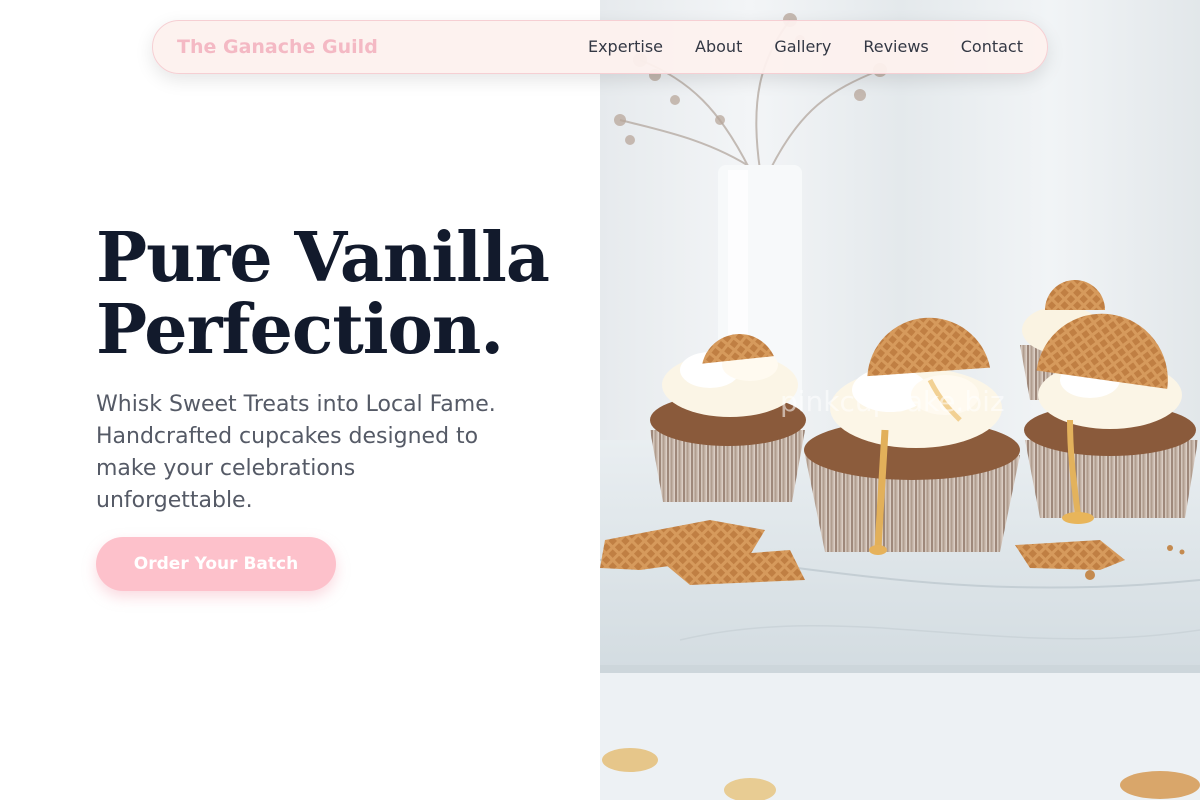 The width and height of the screenshot is (1200, 800). I want to click on hero-headline: Pure Vanilla Perfection., so click(336, 294).